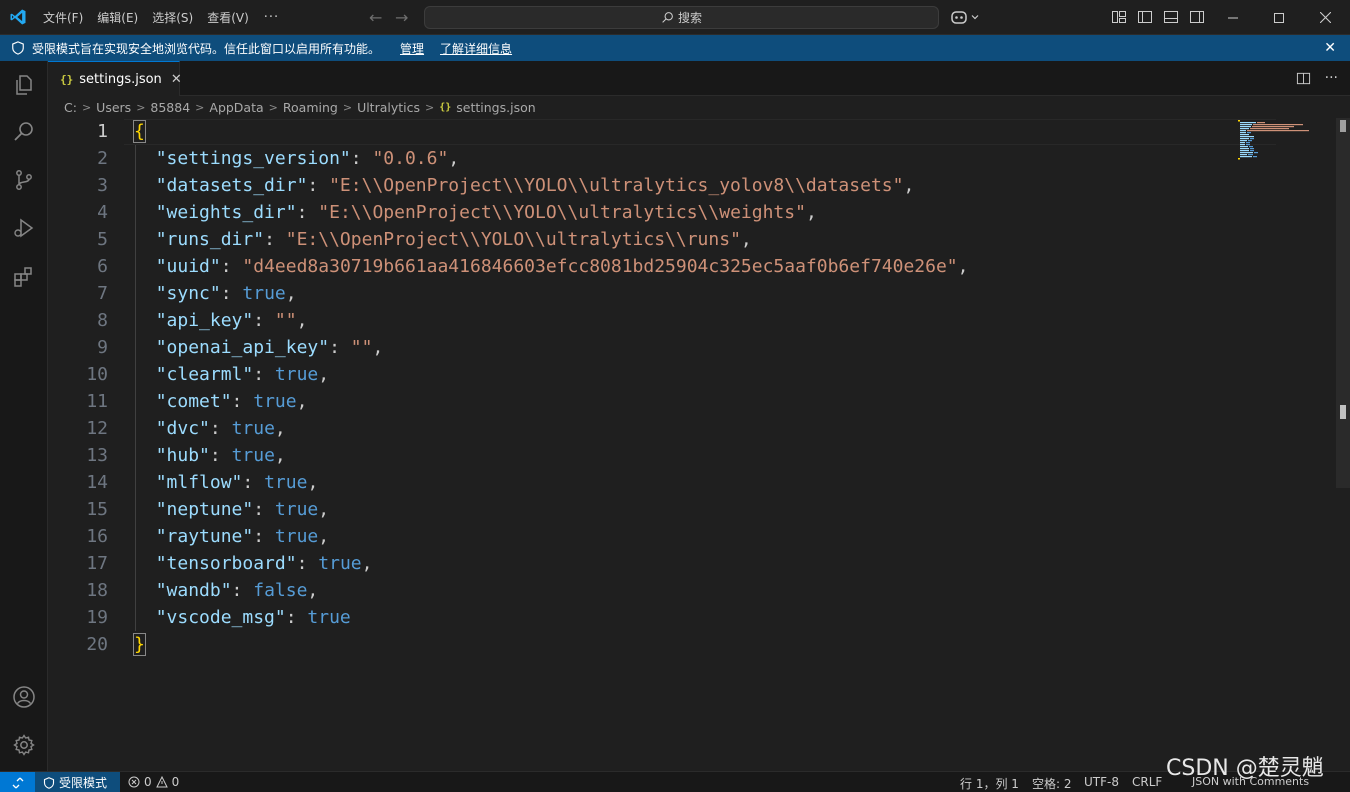 The width and height of the screenshot is (1350, 792). What do you see at coordinates (97, 590) in the screenshot?
I see `line-number: 18` at bounding box center [97, 590].